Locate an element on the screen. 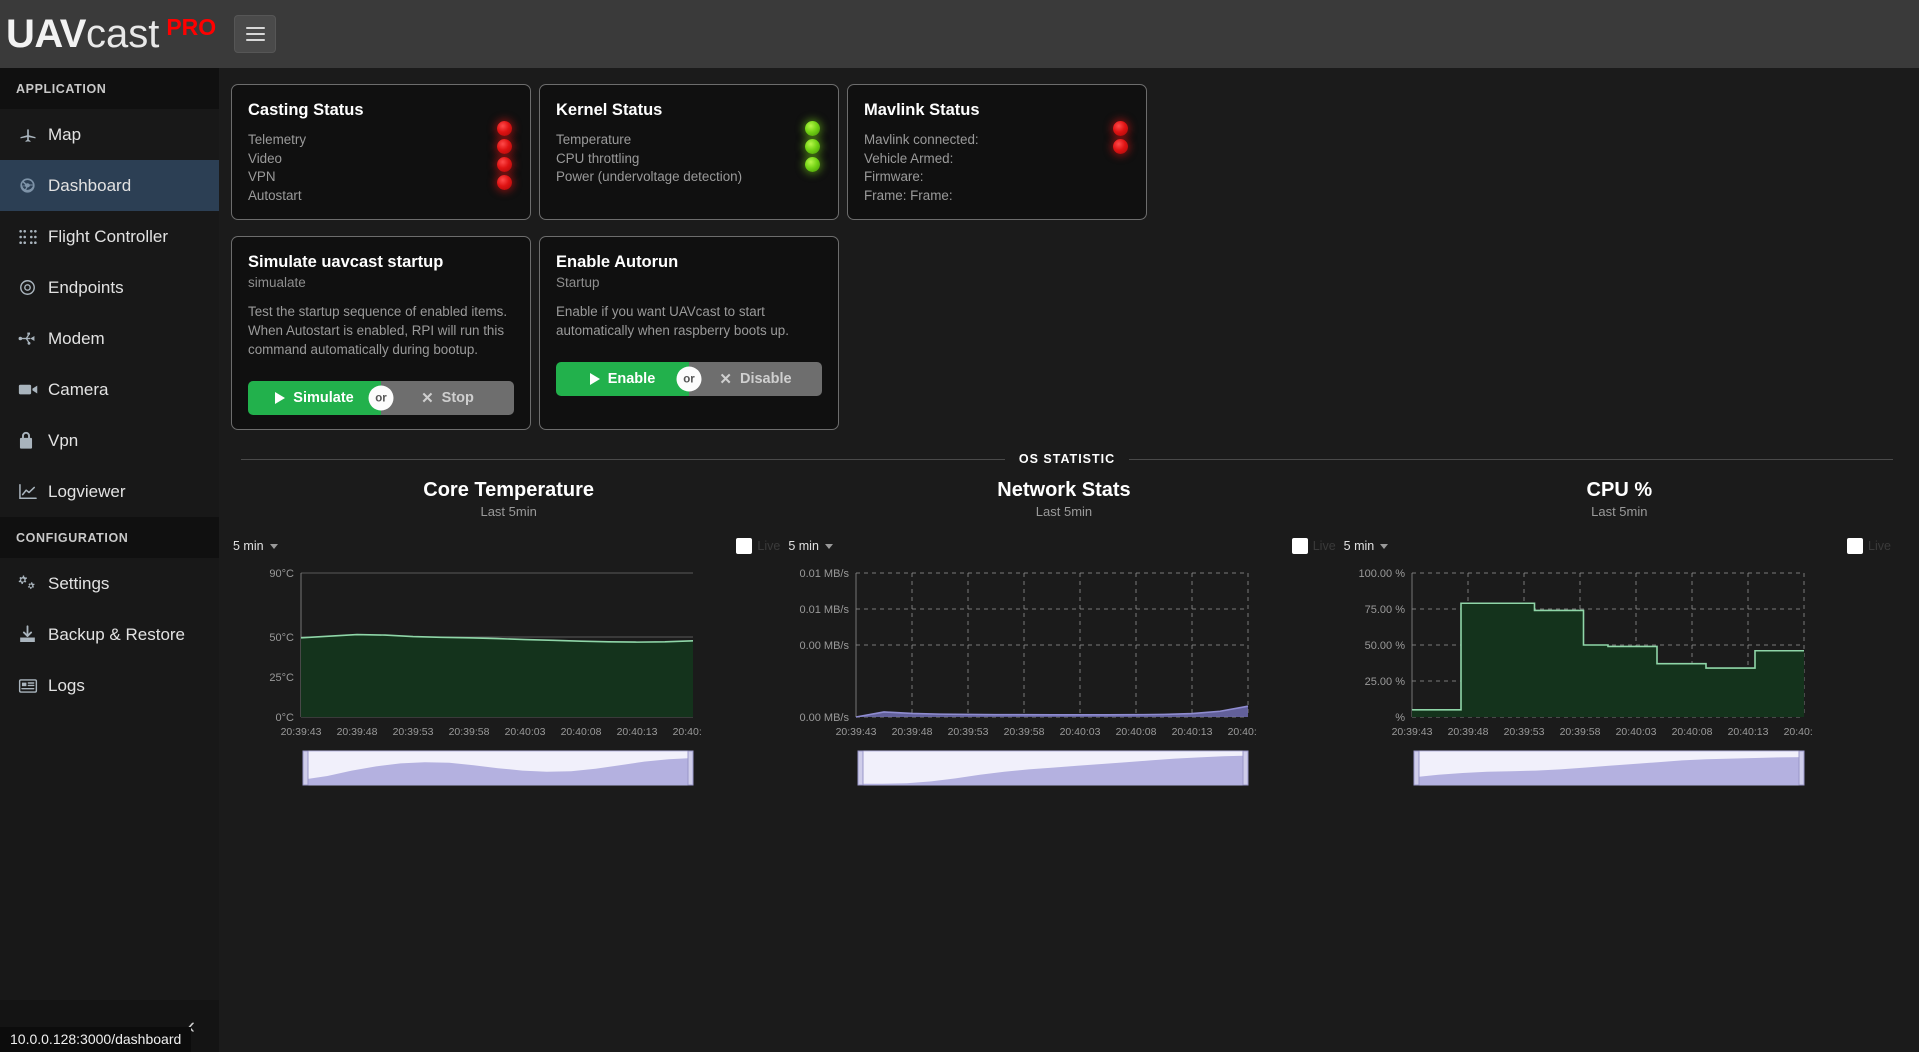 The image size is (1919, 1052). sidebar-item-settings: Settings is located at coordinates (109, 583).